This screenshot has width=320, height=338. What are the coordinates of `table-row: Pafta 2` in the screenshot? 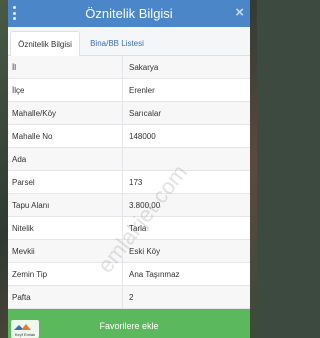 It's located at (129, 297).